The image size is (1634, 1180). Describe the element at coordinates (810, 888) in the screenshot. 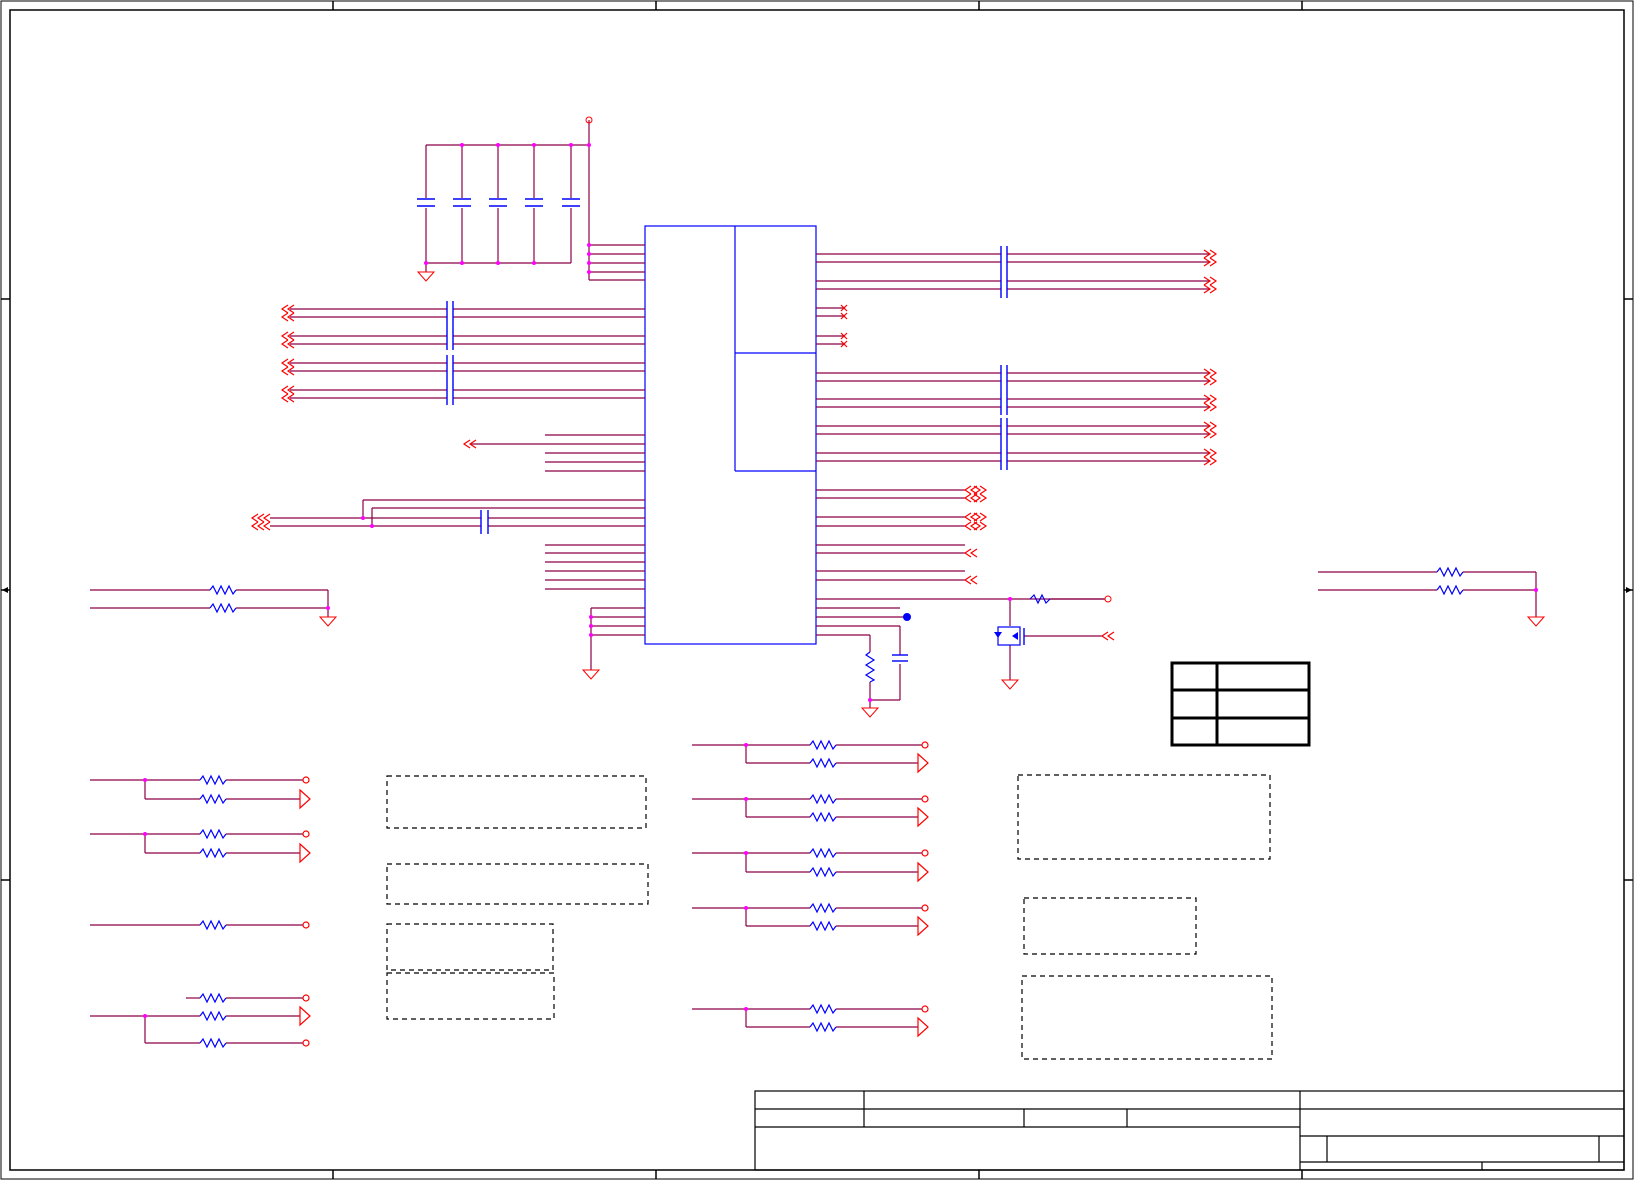

I see `bottom-center-resistor-network` at that location.